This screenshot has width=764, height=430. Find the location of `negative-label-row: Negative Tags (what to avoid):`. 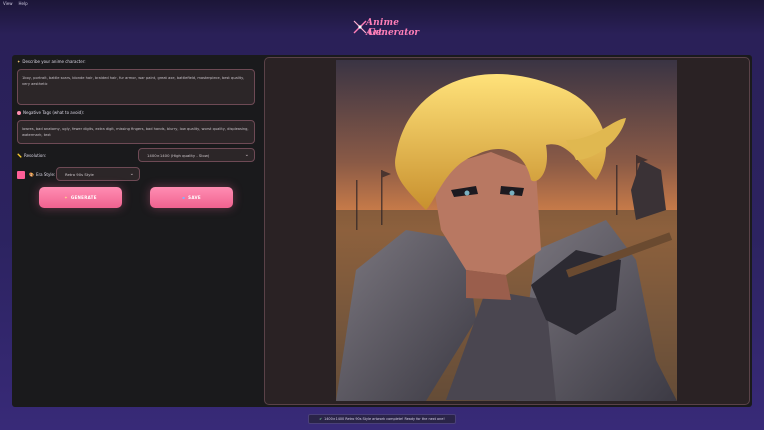

negative-label-row: Negative Tags (what to avoid): is located at coordinates (50, 112).